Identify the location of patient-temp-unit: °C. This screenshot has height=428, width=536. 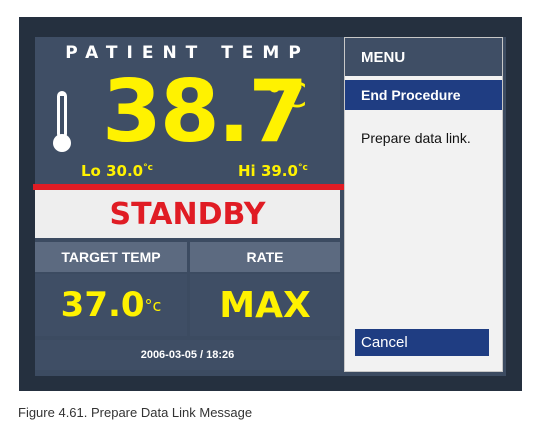
(286, 96).